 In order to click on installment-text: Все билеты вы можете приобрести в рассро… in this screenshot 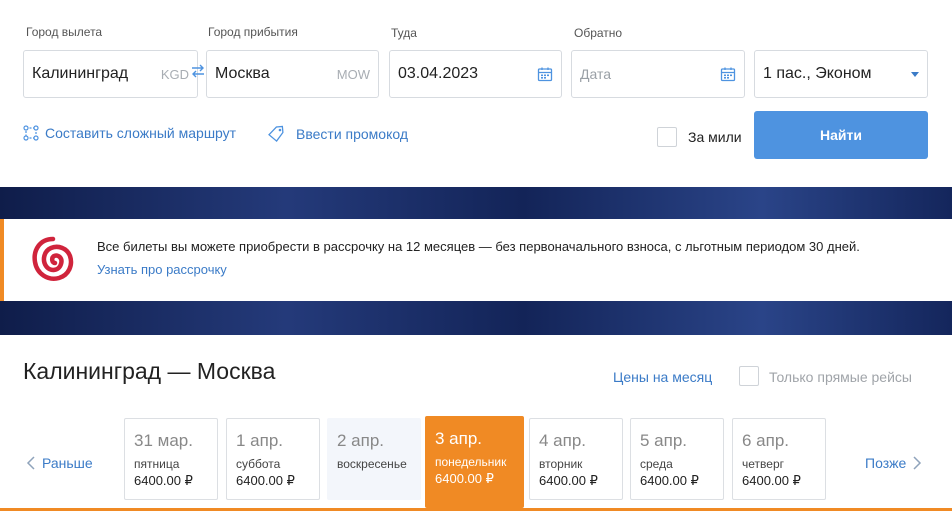, I will do `click(478, 246)`.